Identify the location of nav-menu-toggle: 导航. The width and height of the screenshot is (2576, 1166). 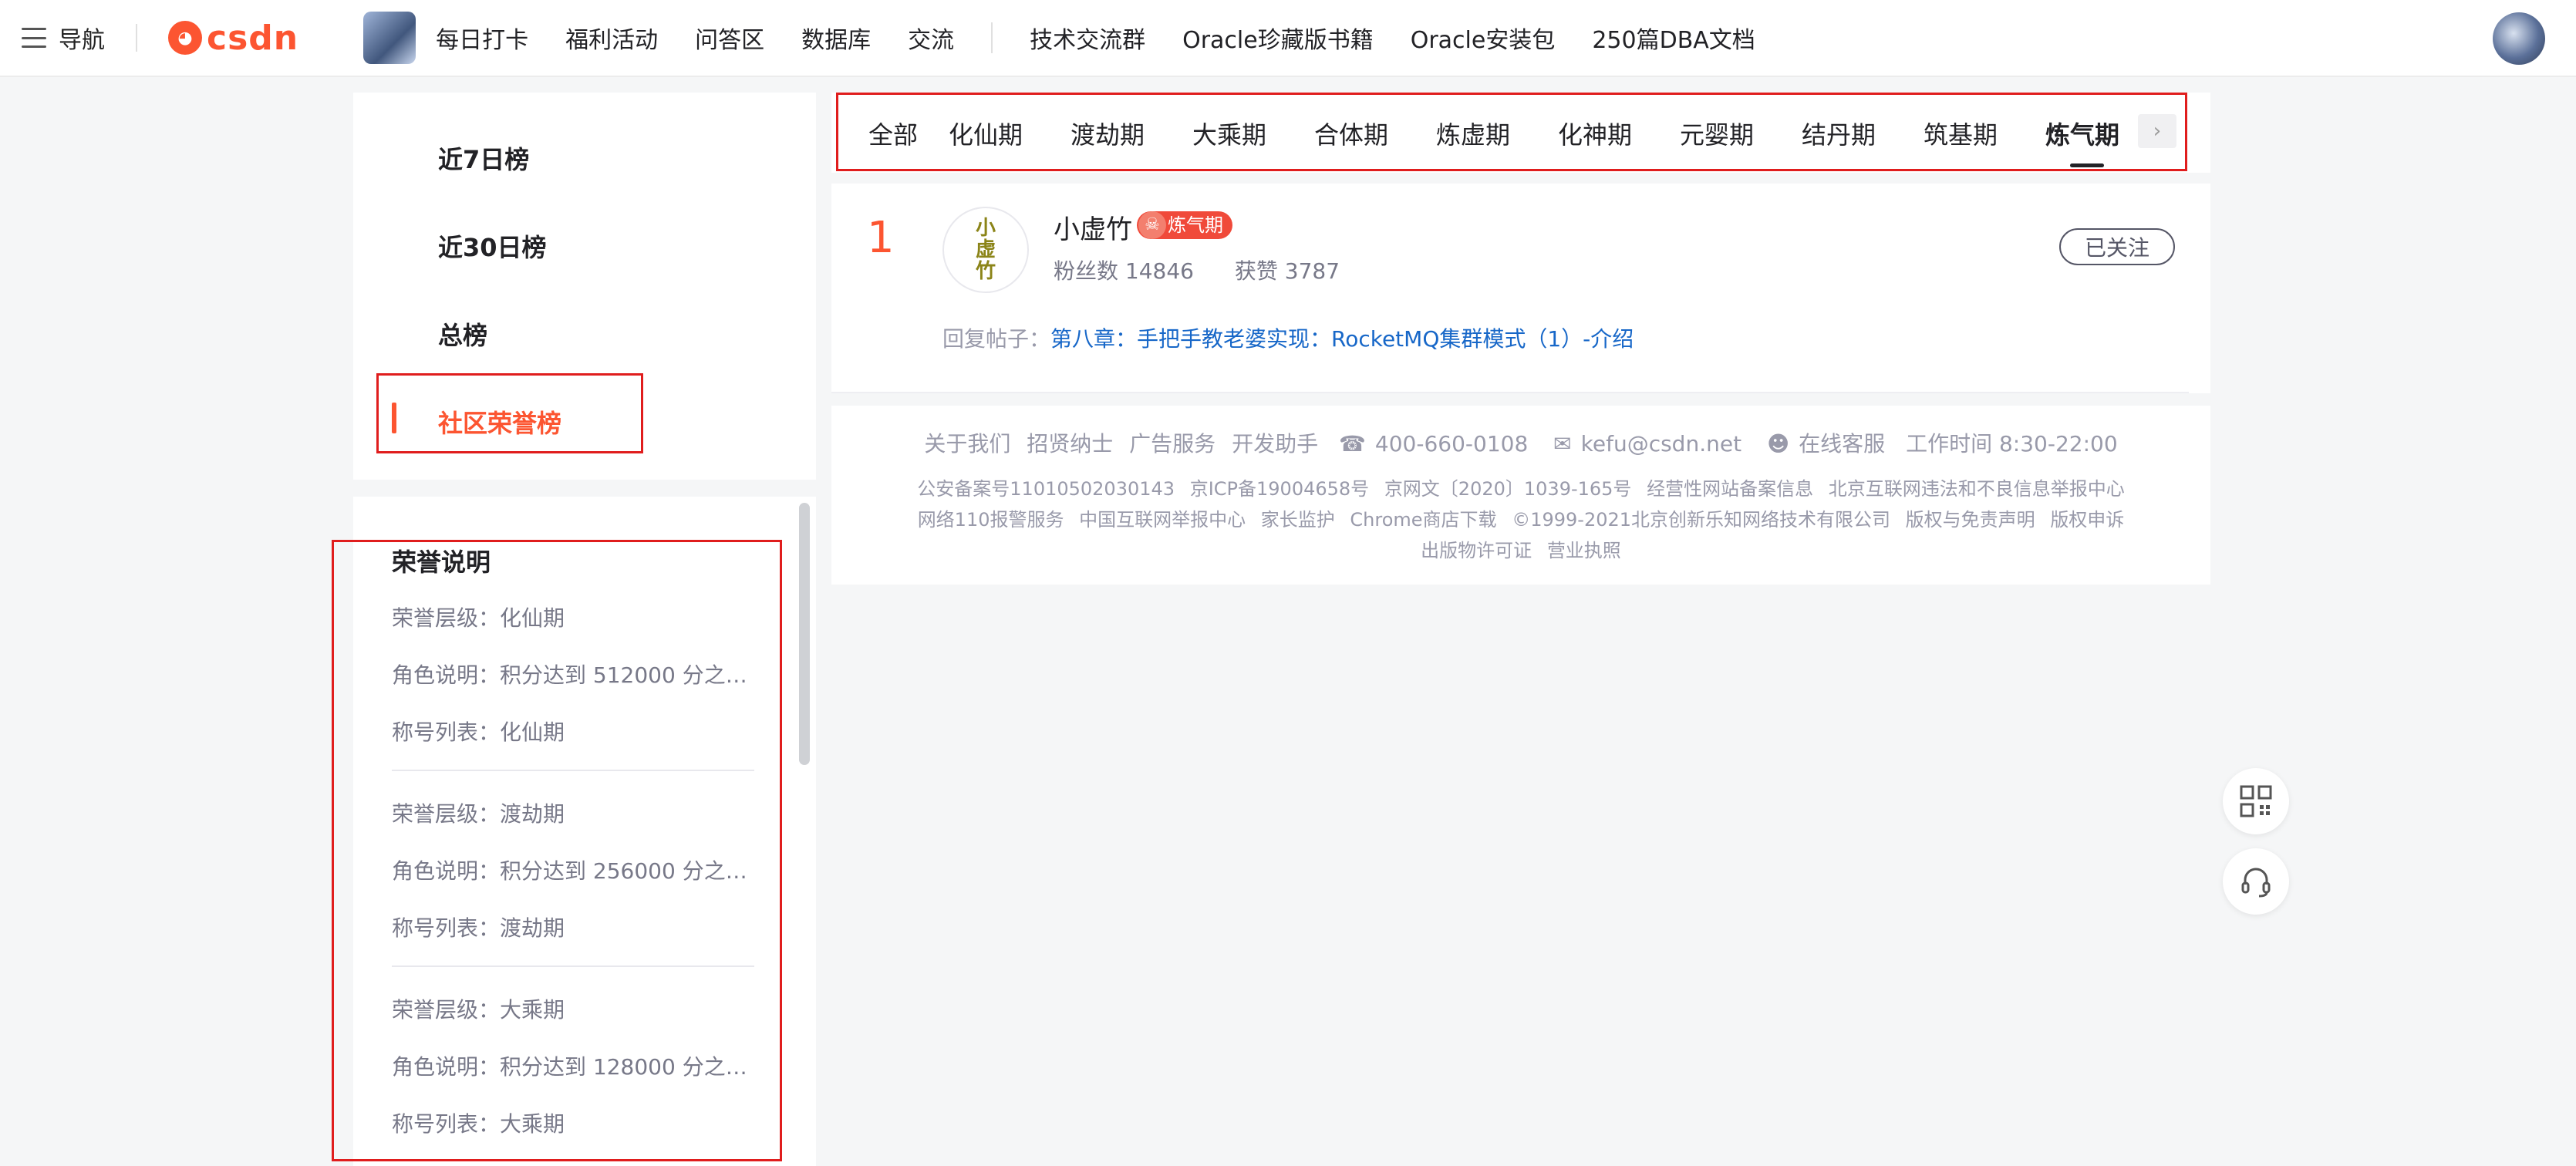
(63, 38).